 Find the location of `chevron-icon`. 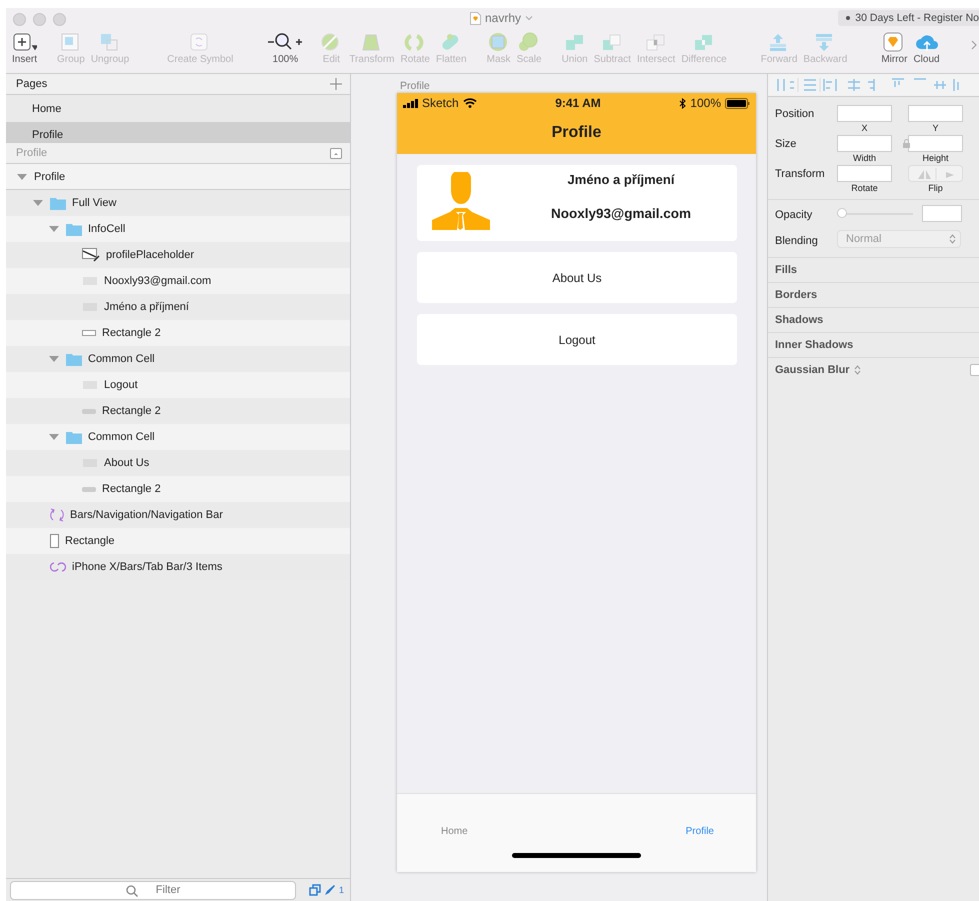

chevron-icon is located at coordinates (974, 45).